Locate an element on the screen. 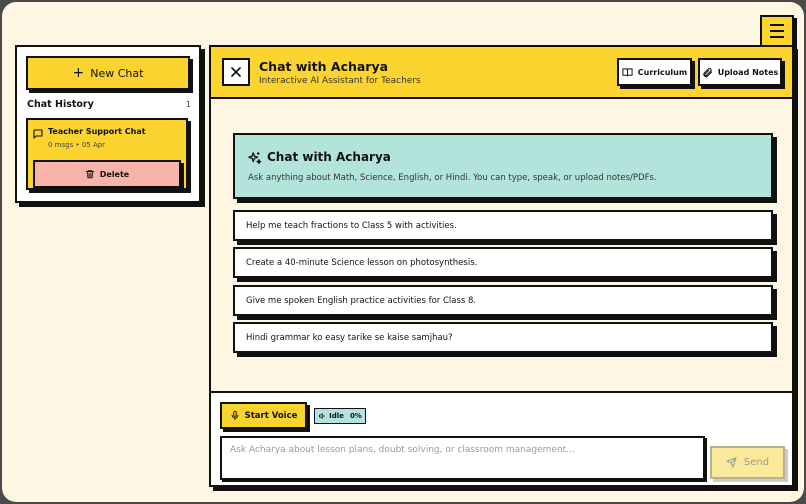  message-icon is located at coordinates (38, 134).